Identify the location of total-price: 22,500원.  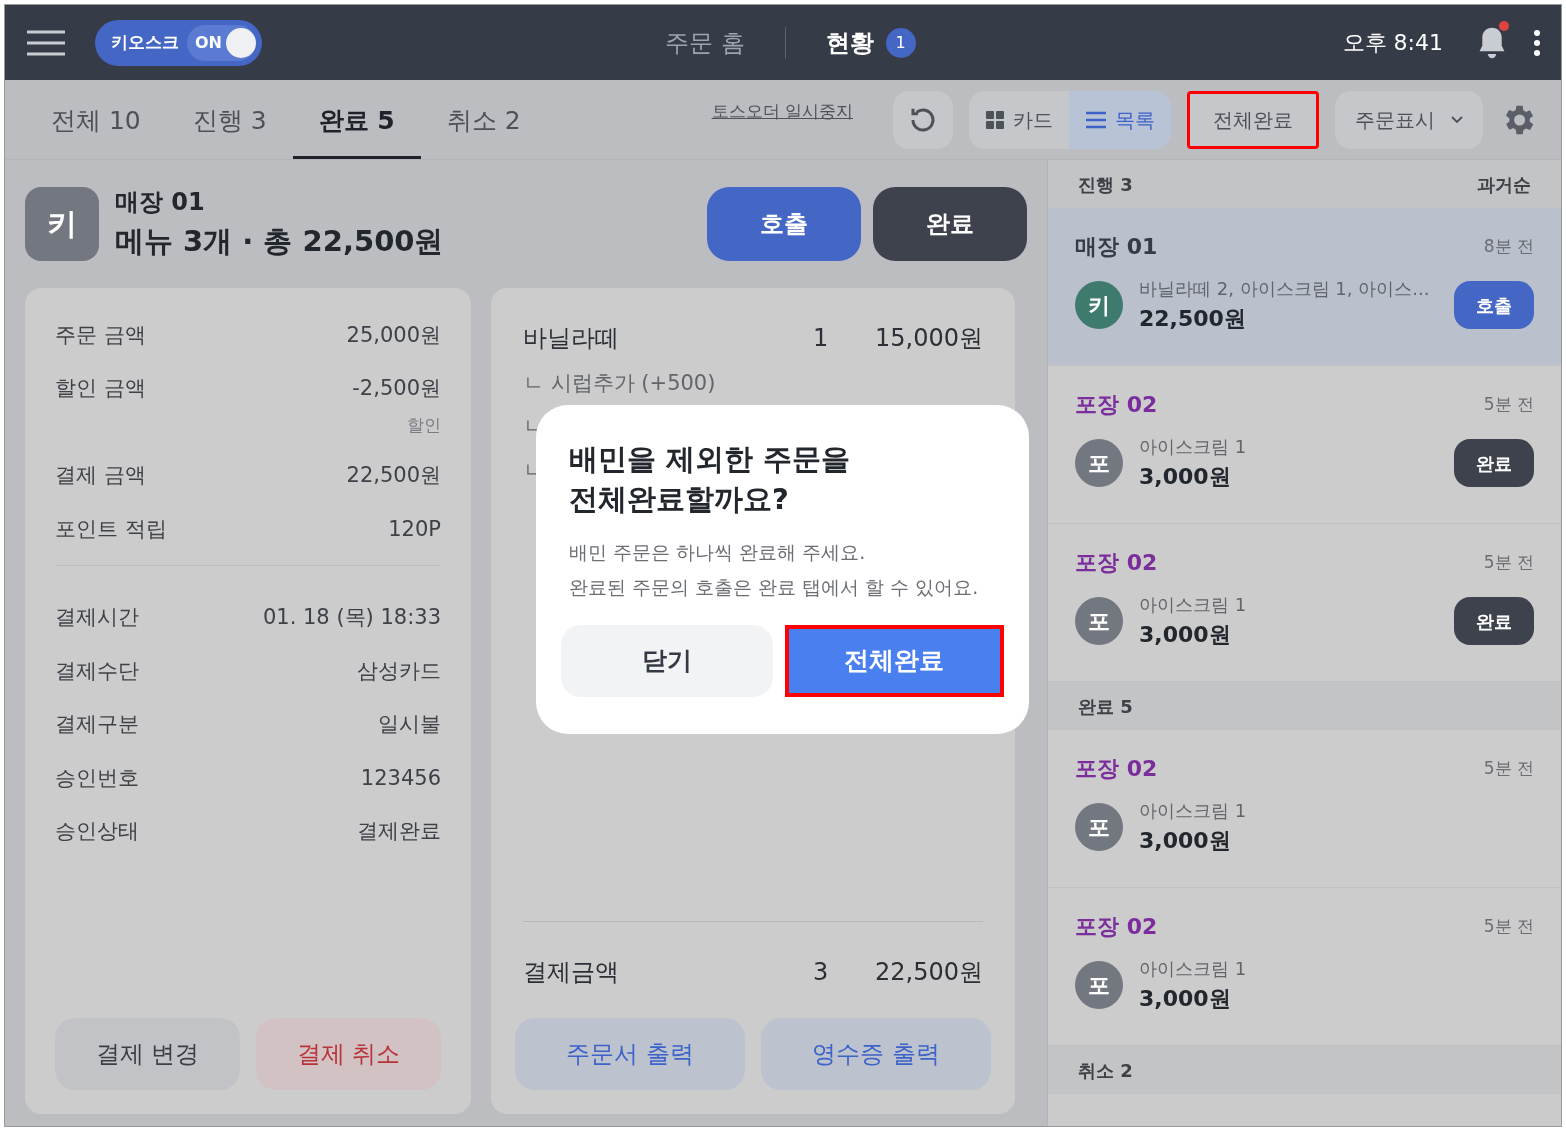
(928, 972).